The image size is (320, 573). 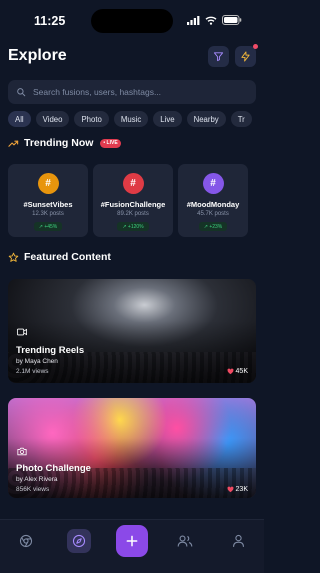 I want to click on bottom-tab-bar, so click(x=132, y=546).